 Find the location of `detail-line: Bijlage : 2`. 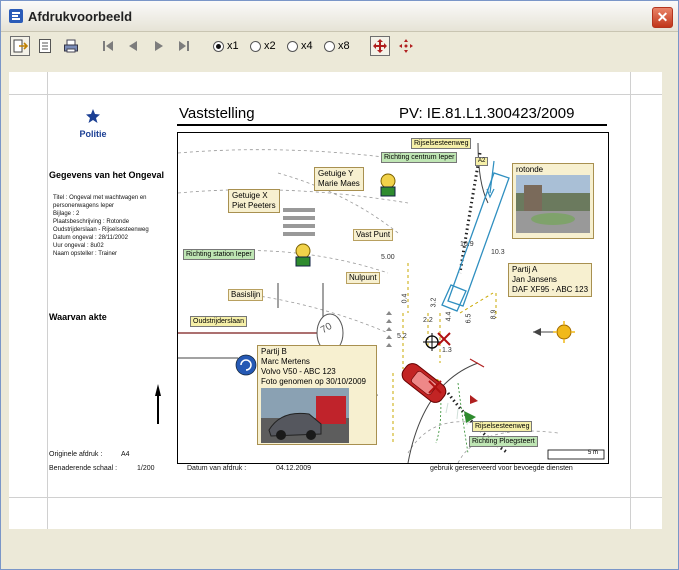

detail-line: Bijlage : 2 is located at coordinates (66, 214).